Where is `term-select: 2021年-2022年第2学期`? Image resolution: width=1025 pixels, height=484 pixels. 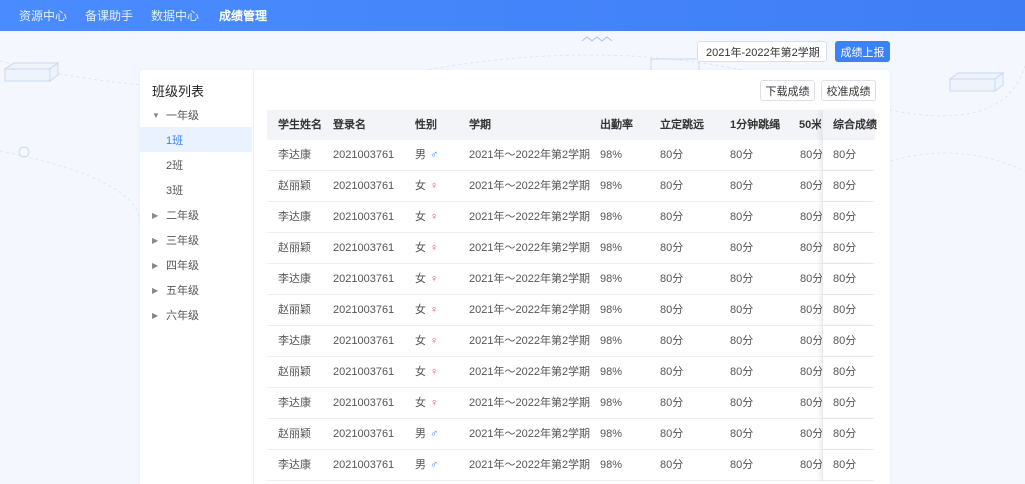 term-select: 2021年-2022年第2学期 is located at coordinates (762, 51).